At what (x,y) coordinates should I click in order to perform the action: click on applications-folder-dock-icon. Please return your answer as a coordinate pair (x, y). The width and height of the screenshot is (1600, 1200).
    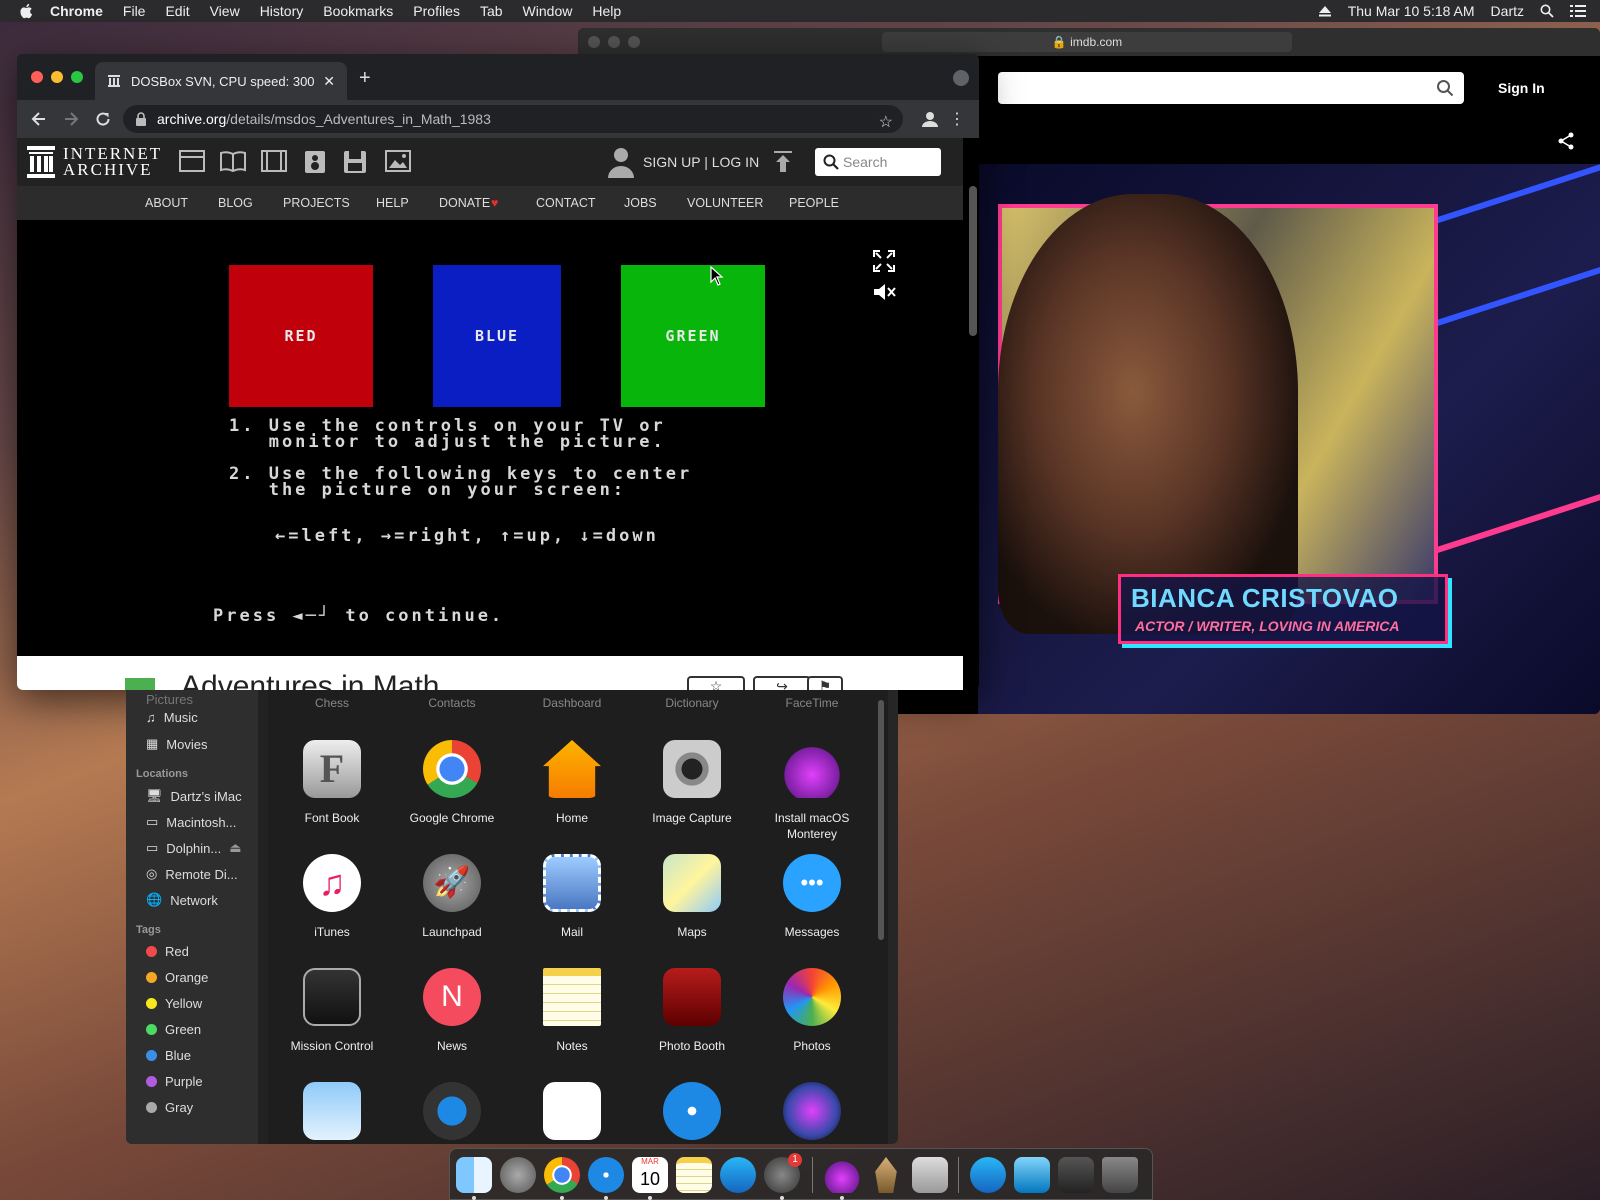
    Looking at the image, I should click on (988, 1175).